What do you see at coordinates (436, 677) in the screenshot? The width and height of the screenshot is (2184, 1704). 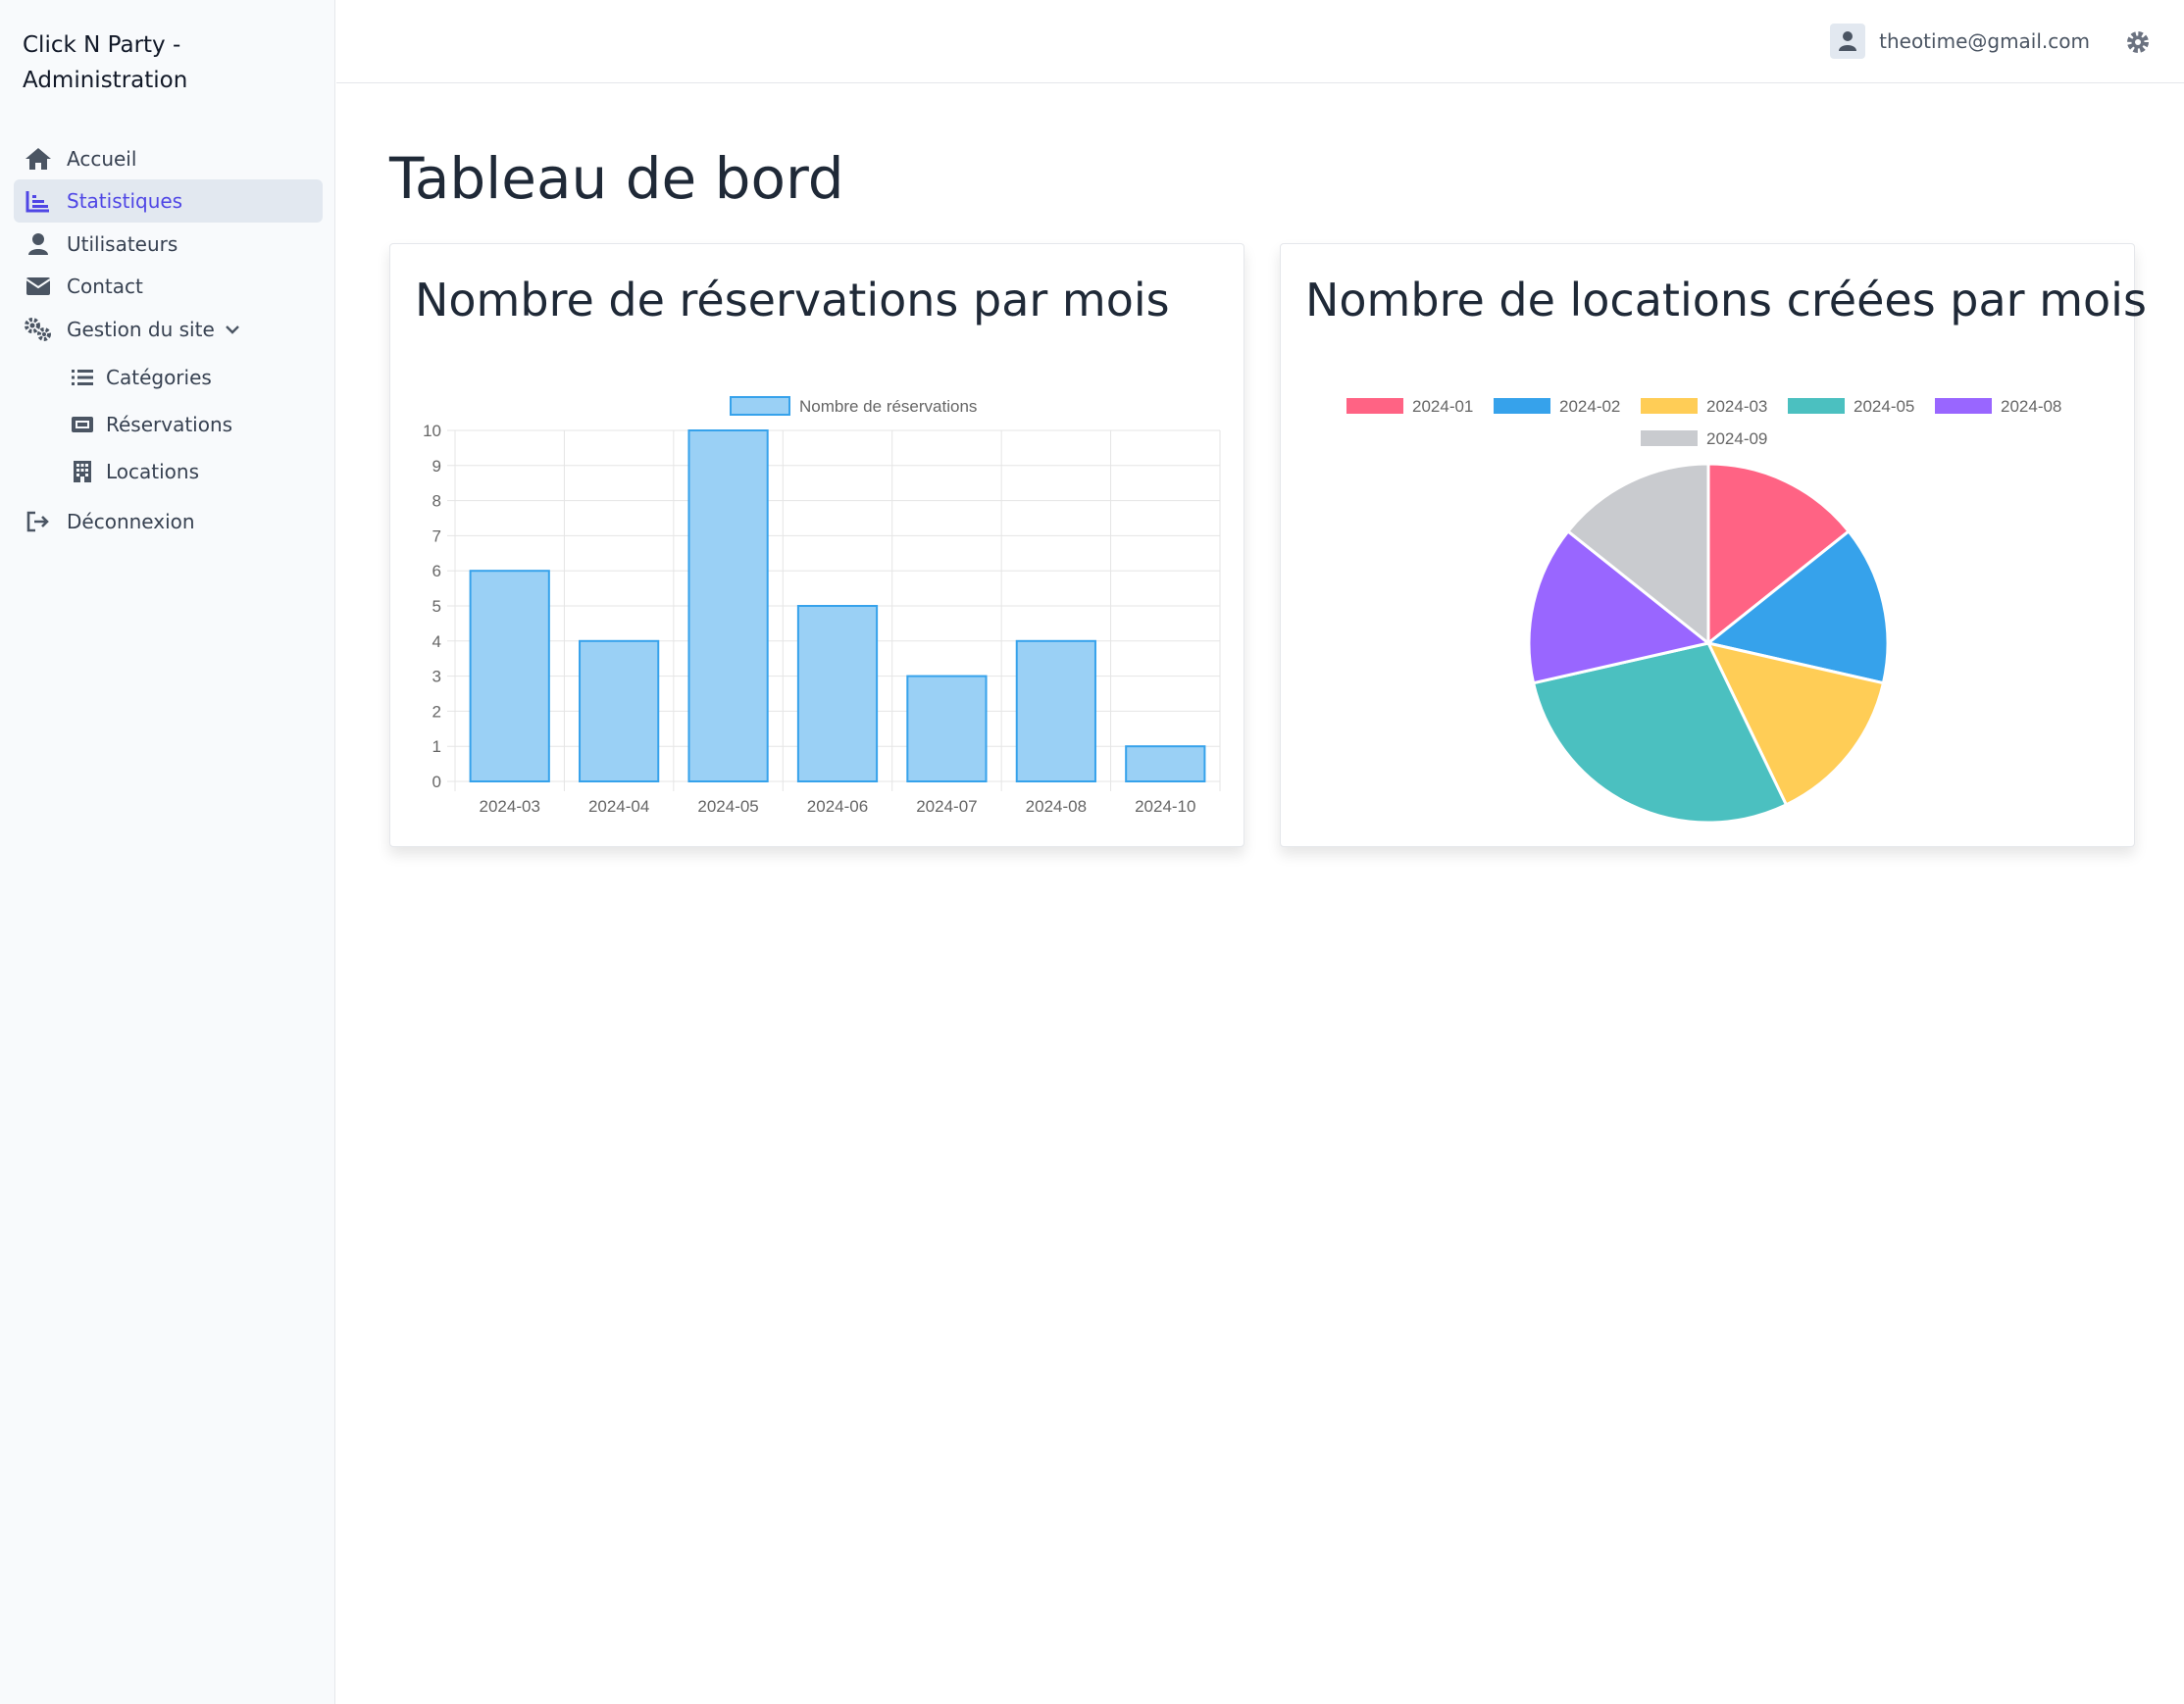 I see `y-tick-label: 3` at bounding box center [436, 677].